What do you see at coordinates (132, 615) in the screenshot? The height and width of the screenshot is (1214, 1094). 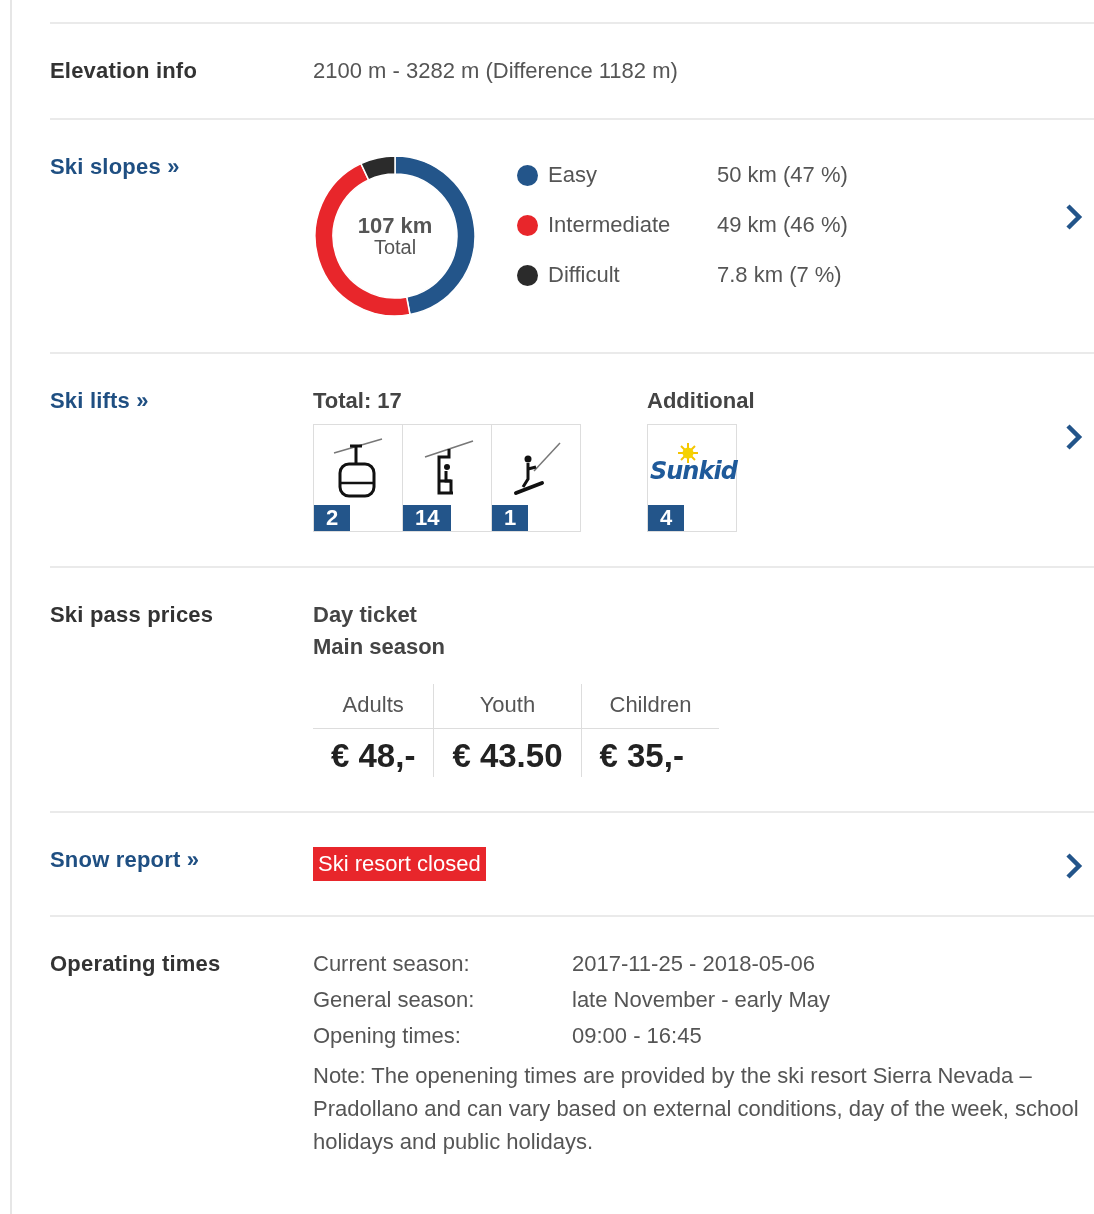 I see `section-label: Ski pass prices` at bounding box center [132, 615].